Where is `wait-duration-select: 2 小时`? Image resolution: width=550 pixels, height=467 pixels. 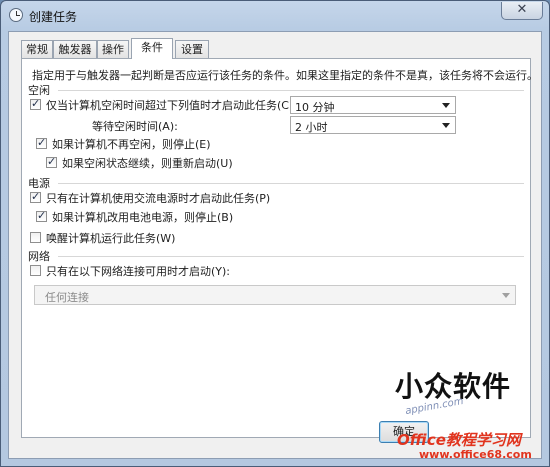
wait-duration-select: 2 小时 is located at coordinates (373, 125).